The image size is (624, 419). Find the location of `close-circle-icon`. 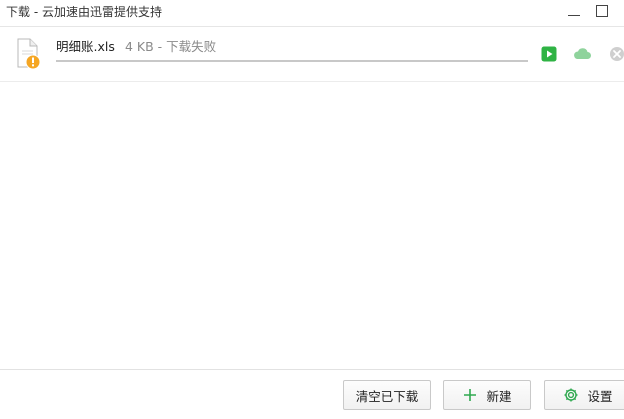

close-circle-icon is located at coordinates (616, 54).